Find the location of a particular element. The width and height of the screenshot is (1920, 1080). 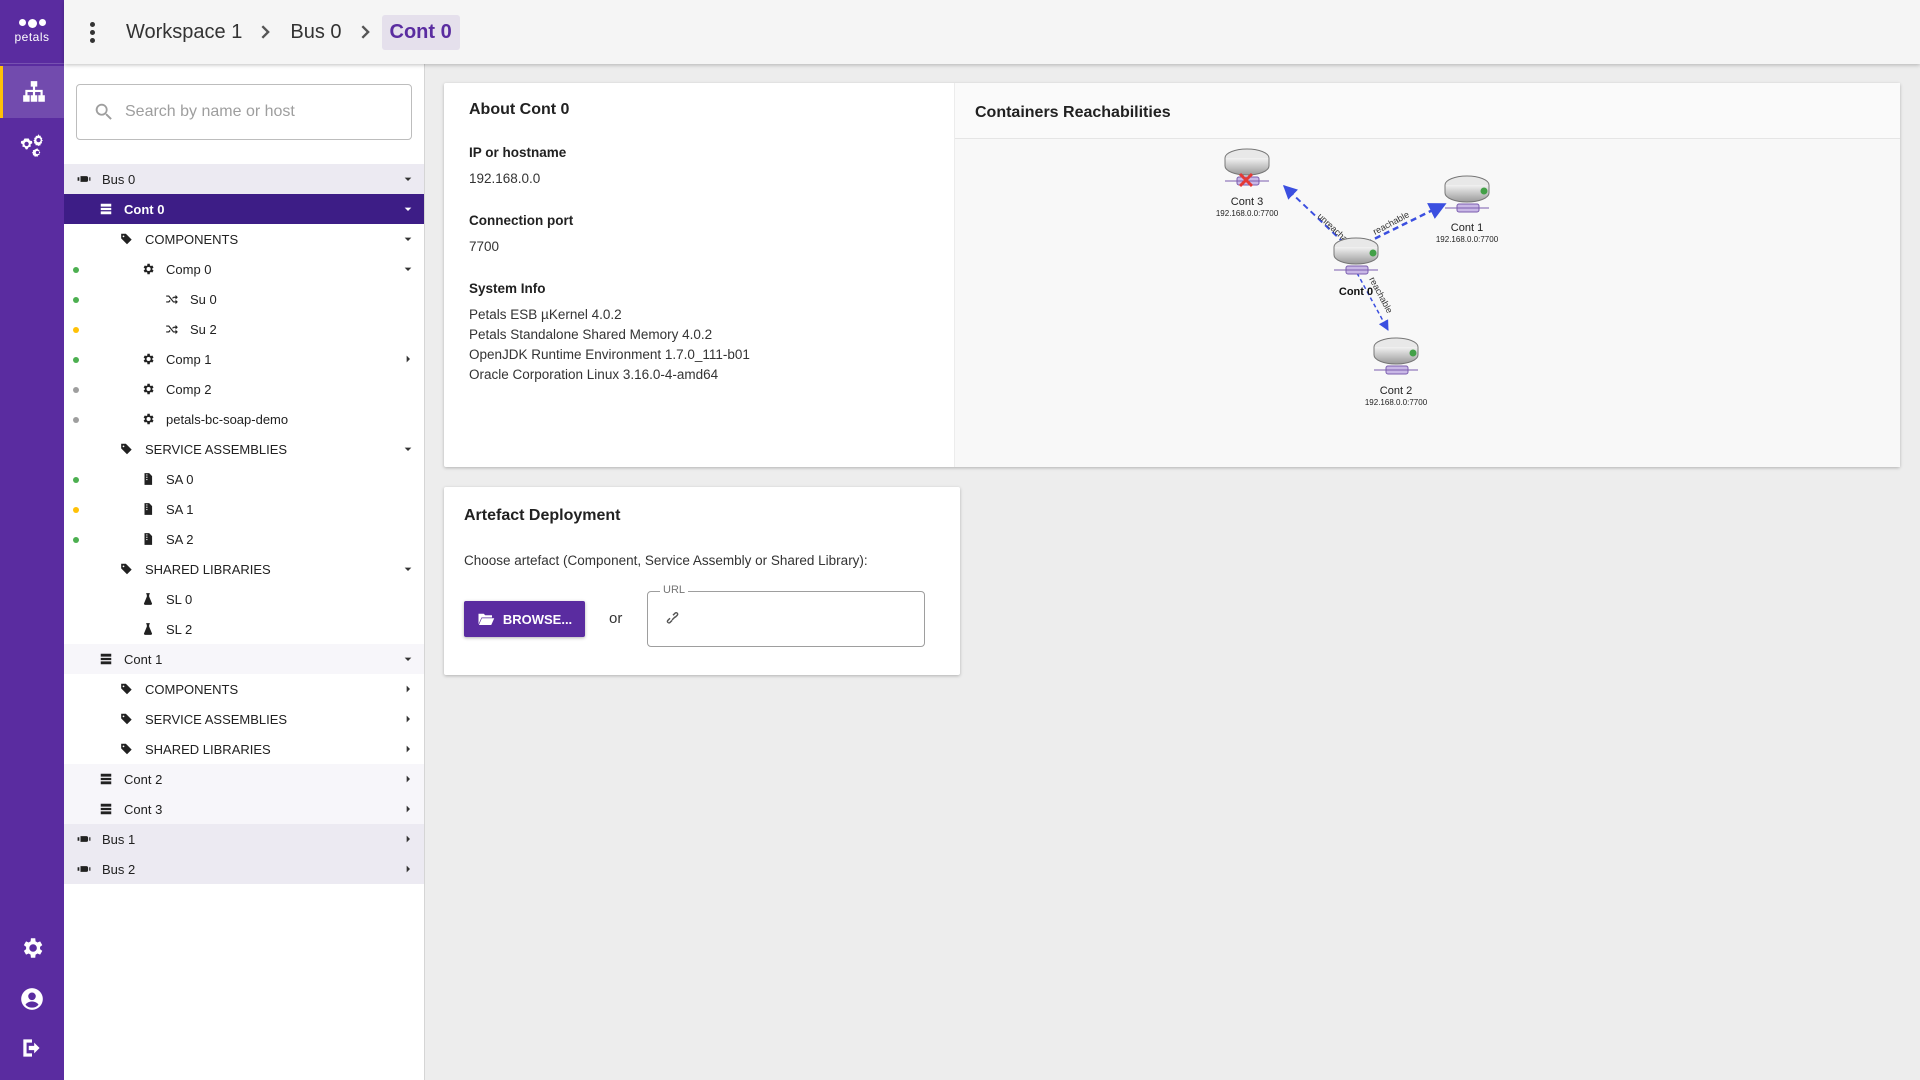

breadcrumb-bus: Bus 0 is located at coordinates (315, 32).